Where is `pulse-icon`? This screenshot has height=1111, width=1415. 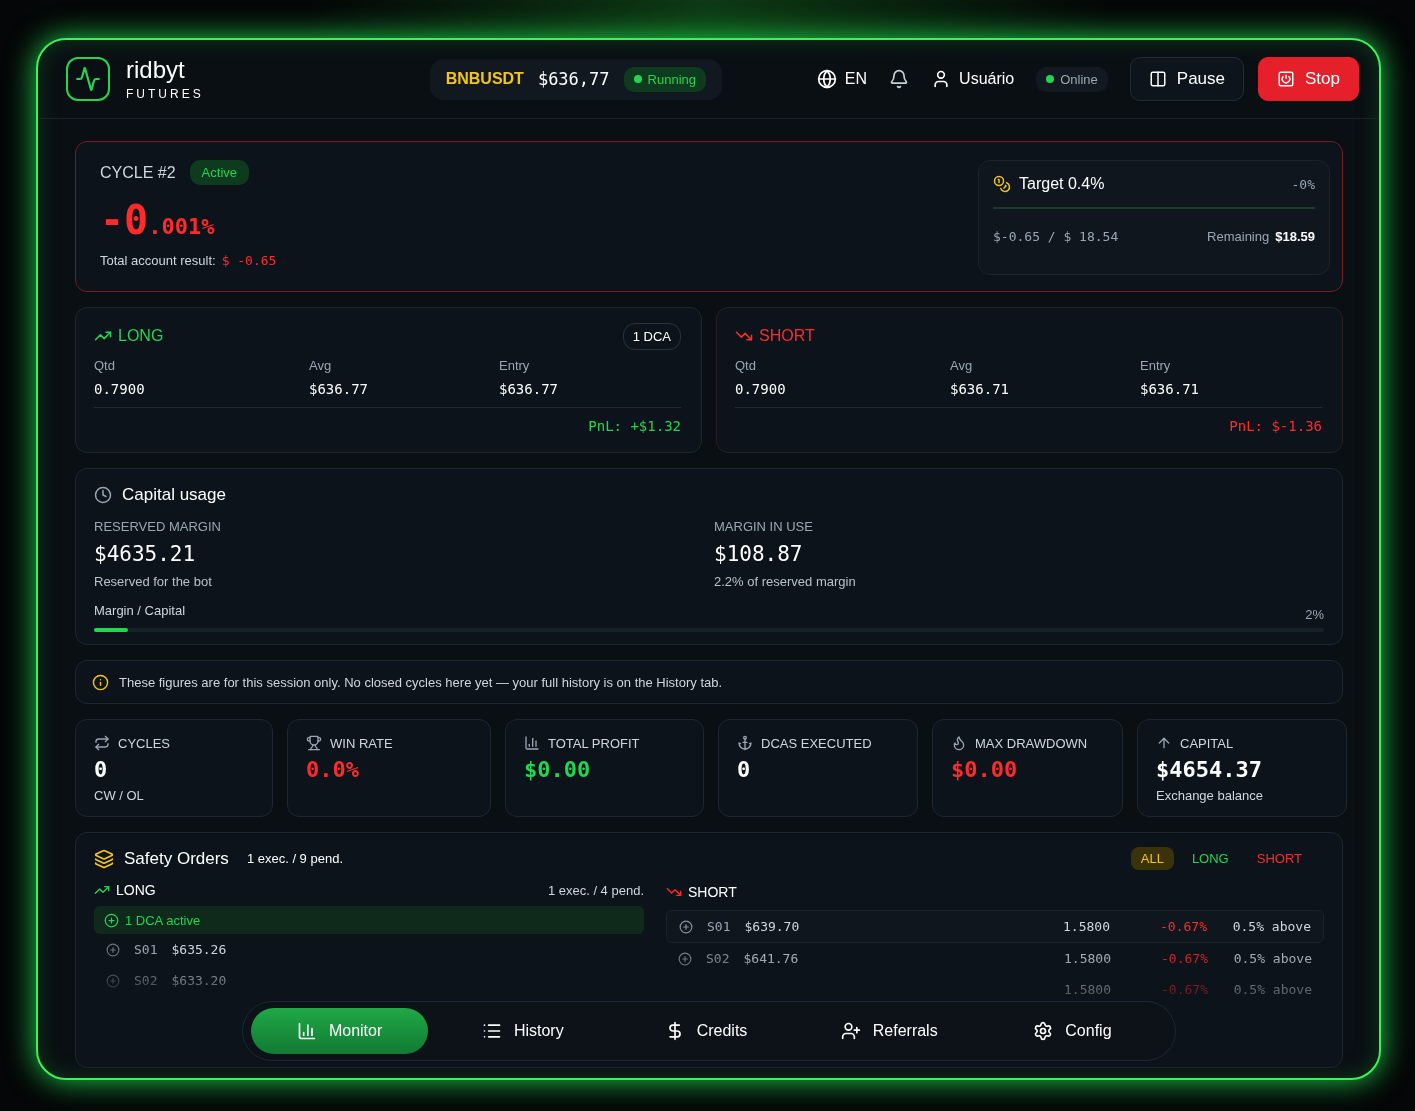 pulse-icon is located at coordinates (88, 79).